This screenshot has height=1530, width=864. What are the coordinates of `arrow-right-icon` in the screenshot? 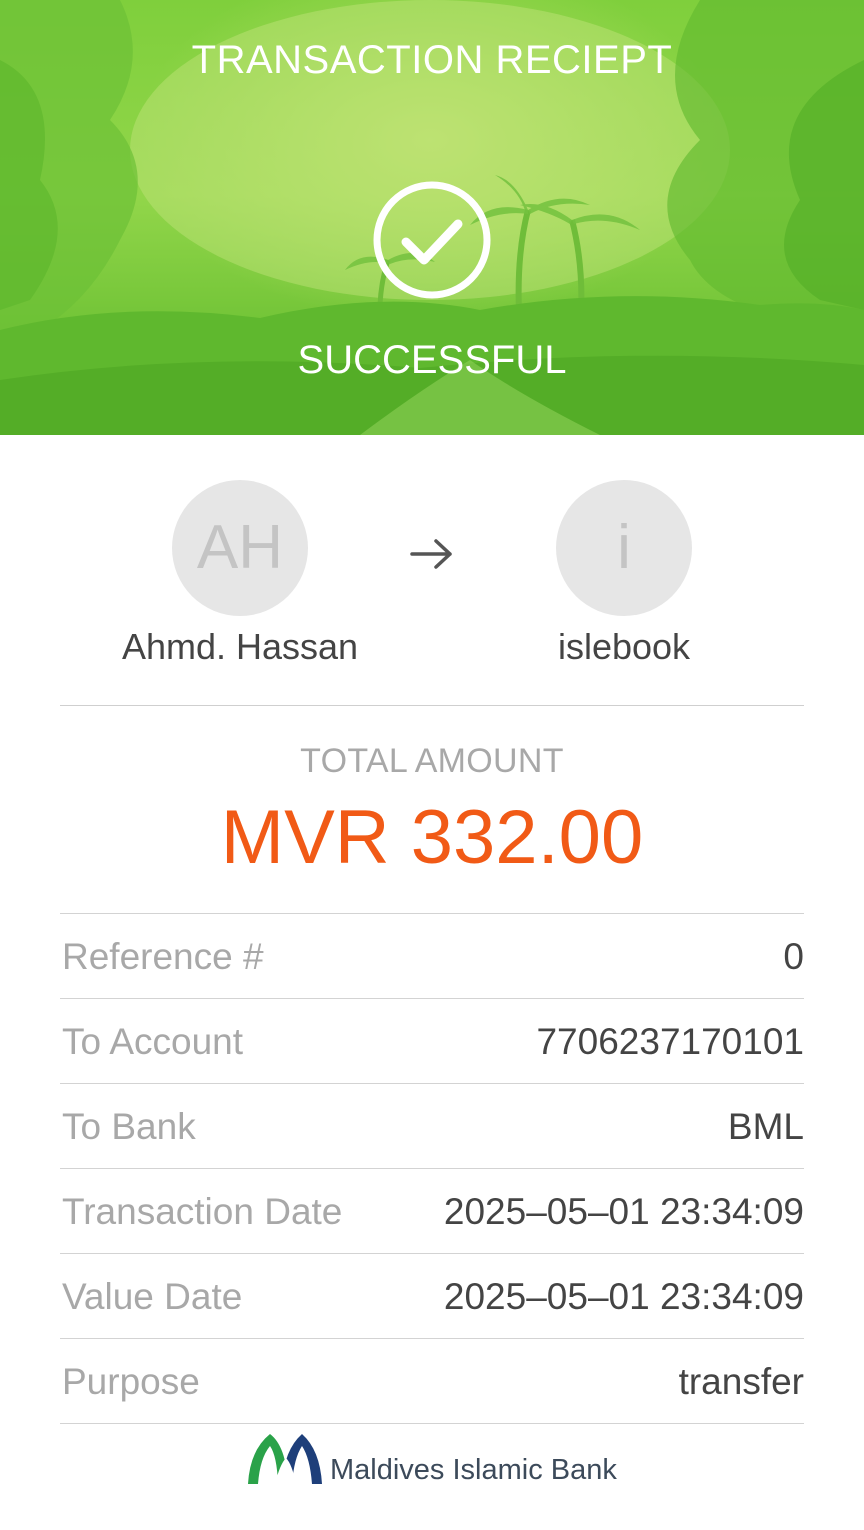 It's located at (431, 554).